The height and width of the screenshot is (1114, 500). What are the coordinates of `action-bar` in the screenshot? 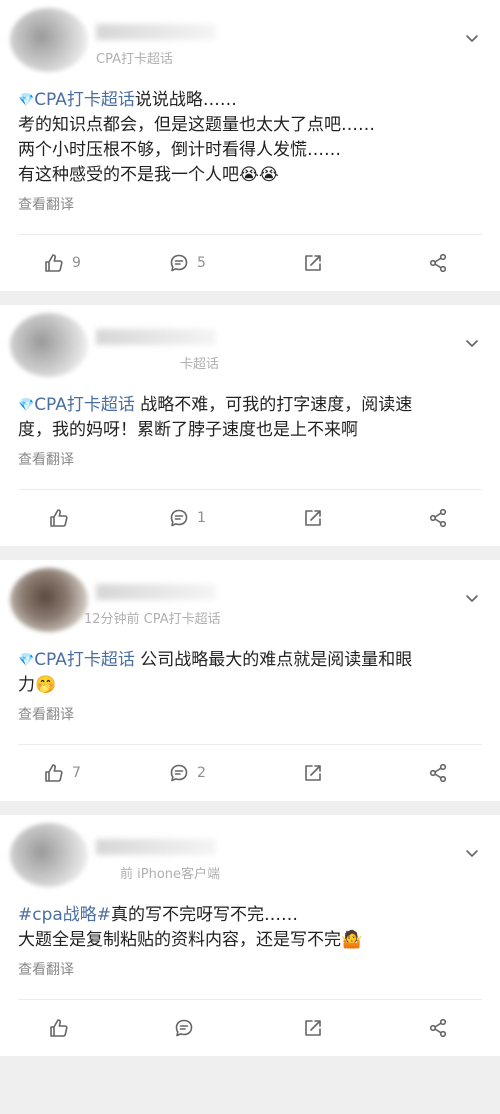 It's located at (250, 1028).